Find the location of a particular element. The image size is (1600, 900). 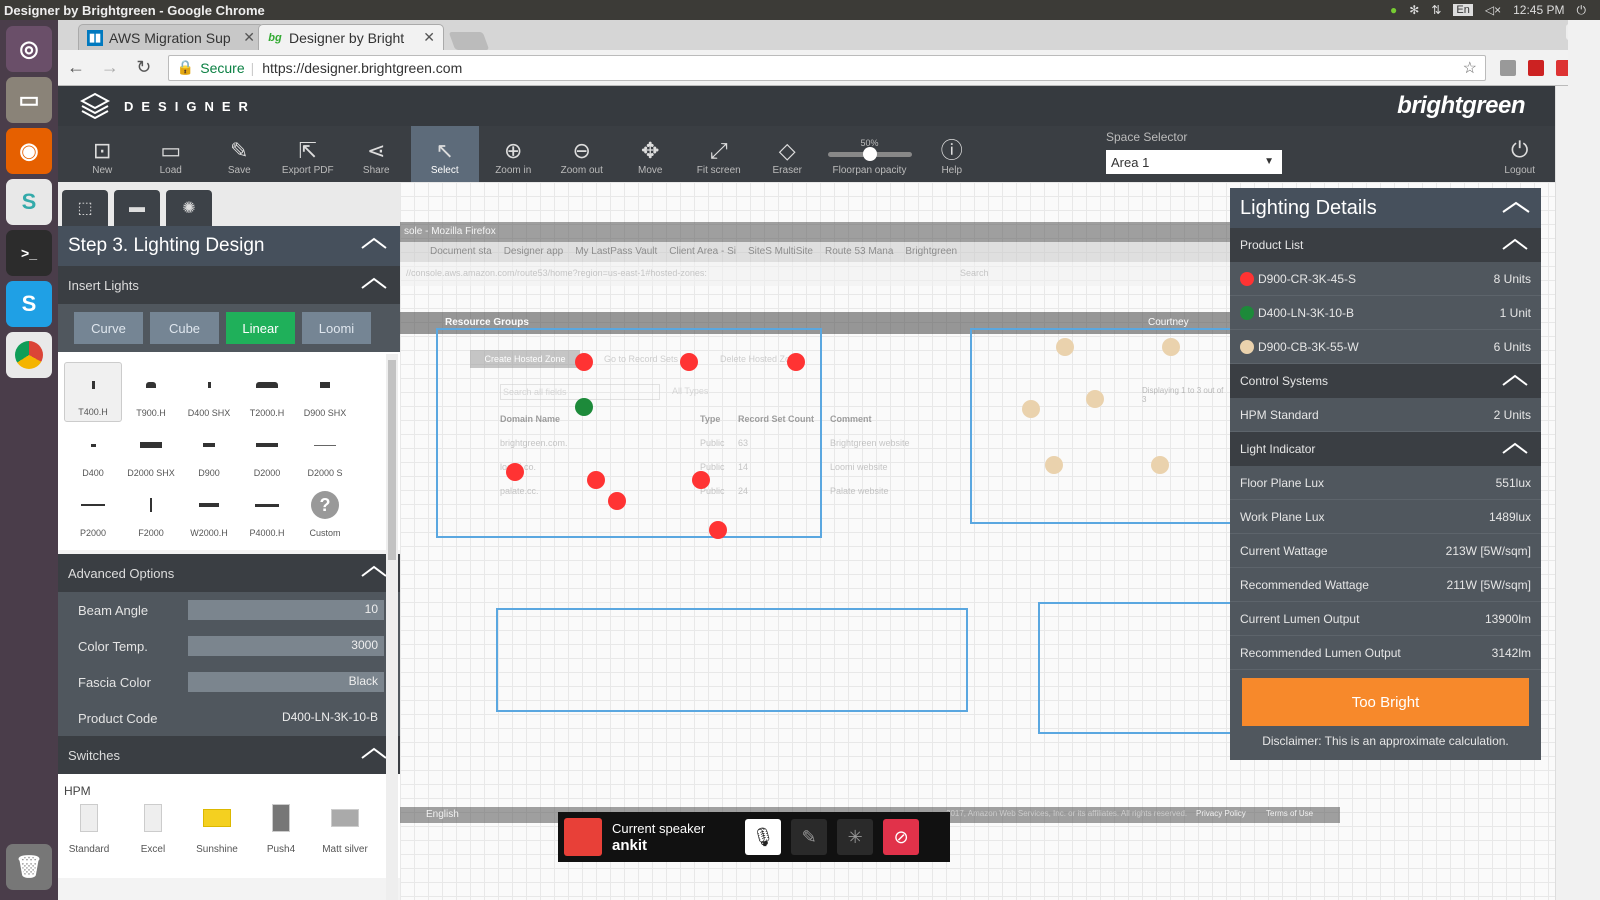

save-button: ✎ Save is located at coordinates (239, 154).